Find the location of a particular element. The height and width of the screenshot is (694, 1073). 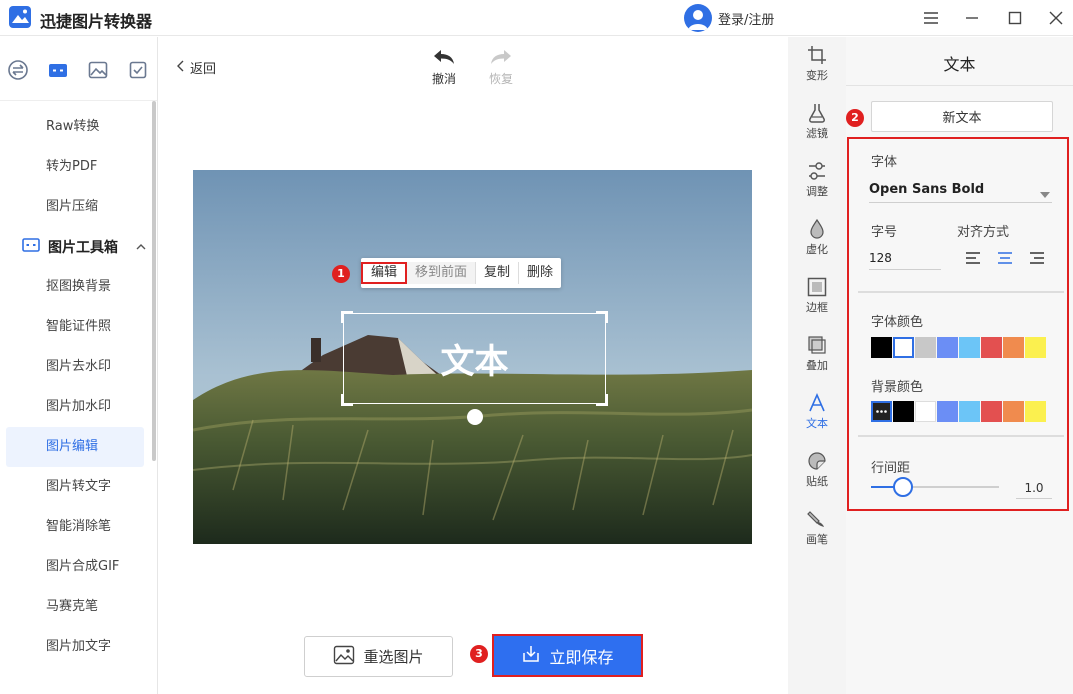

resize-handle-bl is located at coordinates (347, 400).